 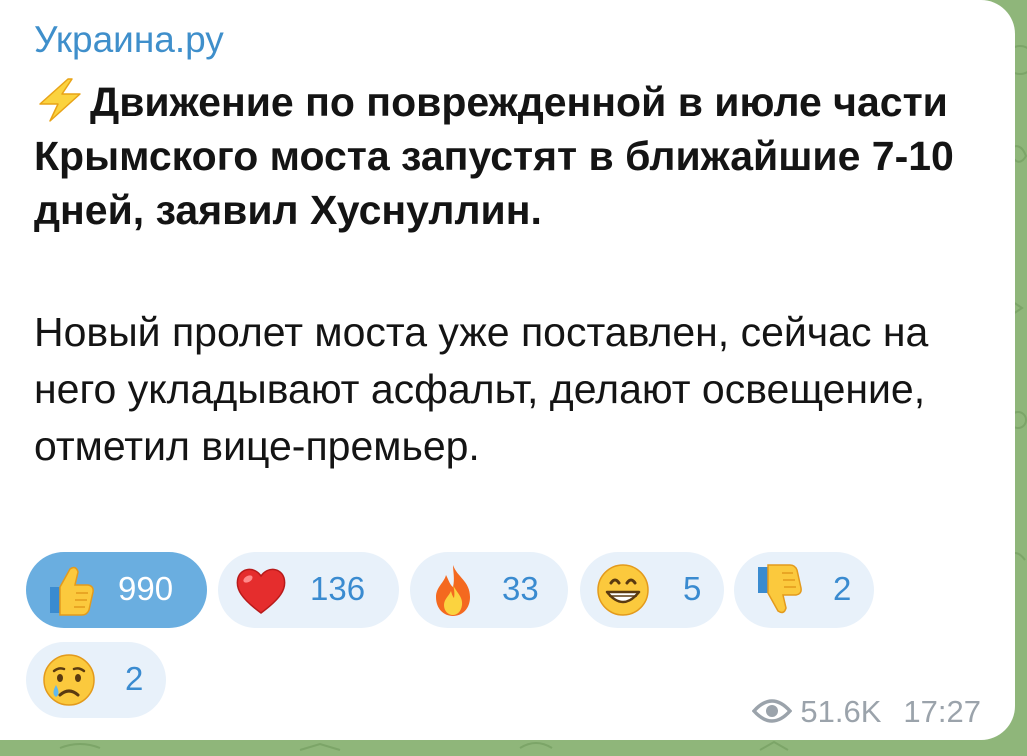 What do you see at coordinates (942, 711) in the screenshot?
I see `message-time: 17:27` at bounding box center [942, 711].